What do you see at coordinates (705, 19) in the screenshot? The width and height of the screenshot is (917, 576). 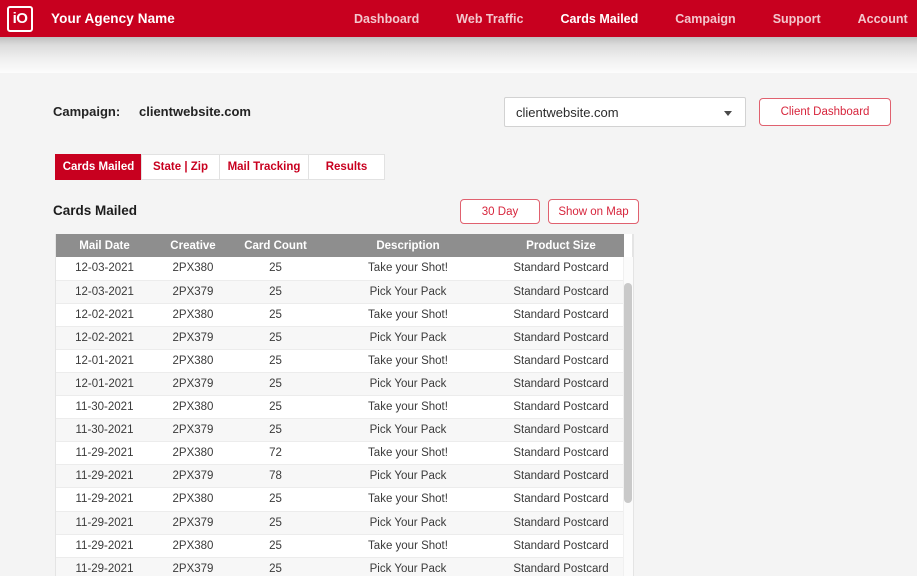 I see `nav-link-campaign: Campaign` at bounding box center [705, 19].